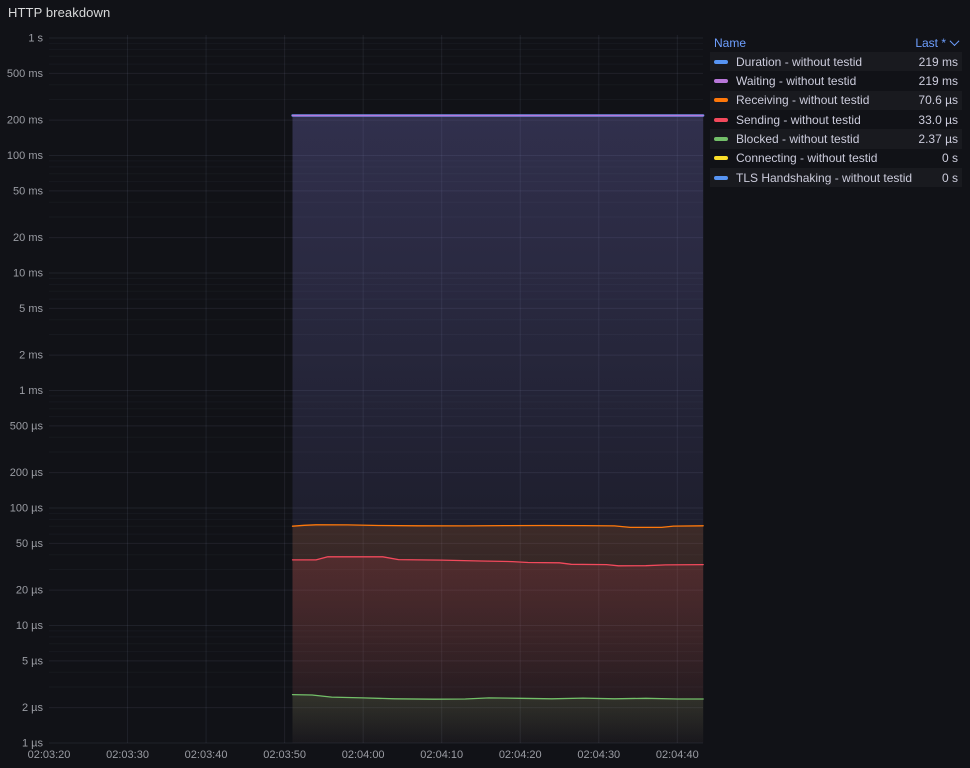  Describe the element at coordinates (30, 626) in the screenshot. I see `y-tick-label: 10 µs` at that location.